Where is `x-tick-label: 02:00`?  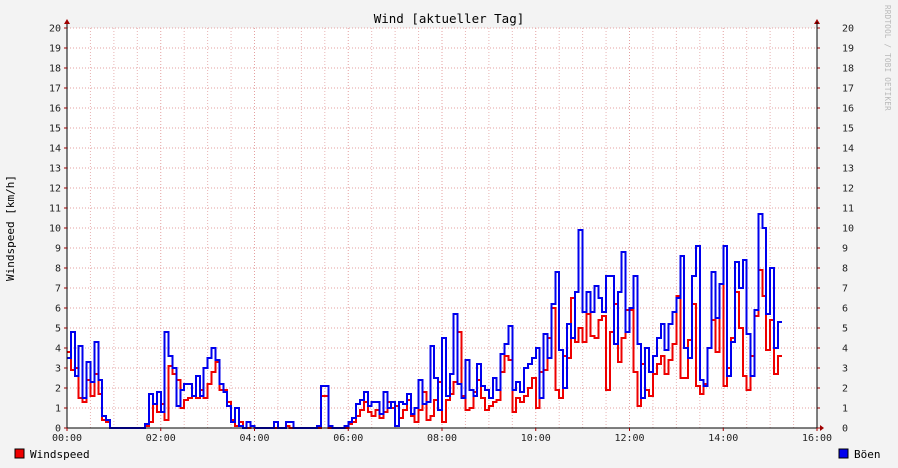
x-tick-label: 02:00 is located at coordinates (161, 438).